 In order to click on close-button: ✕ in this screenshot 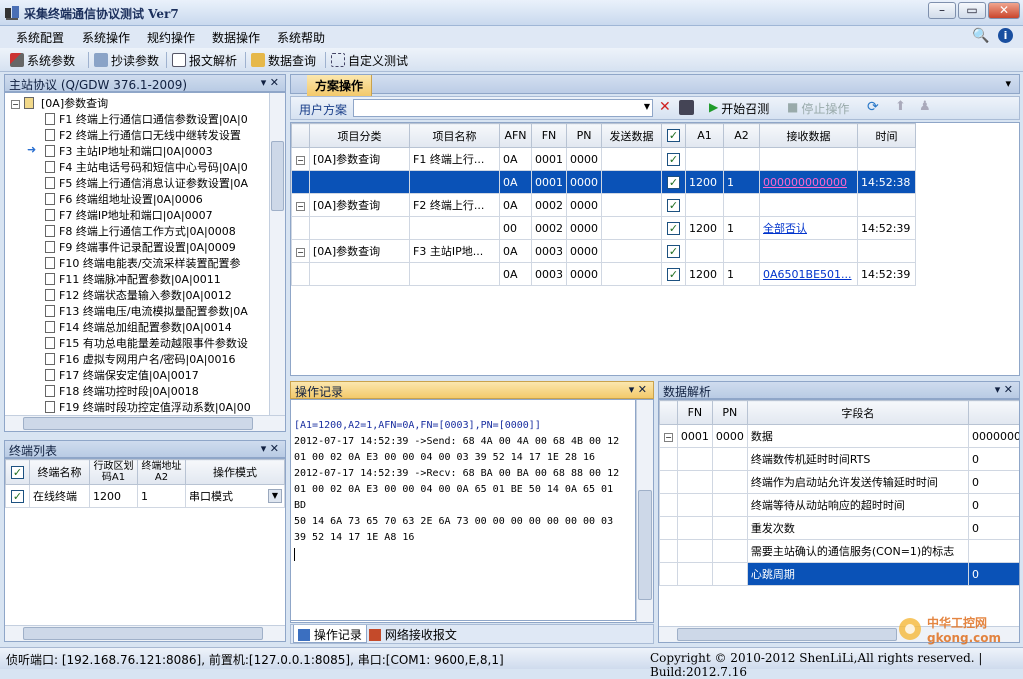, I will do `click(1004, 10)`.